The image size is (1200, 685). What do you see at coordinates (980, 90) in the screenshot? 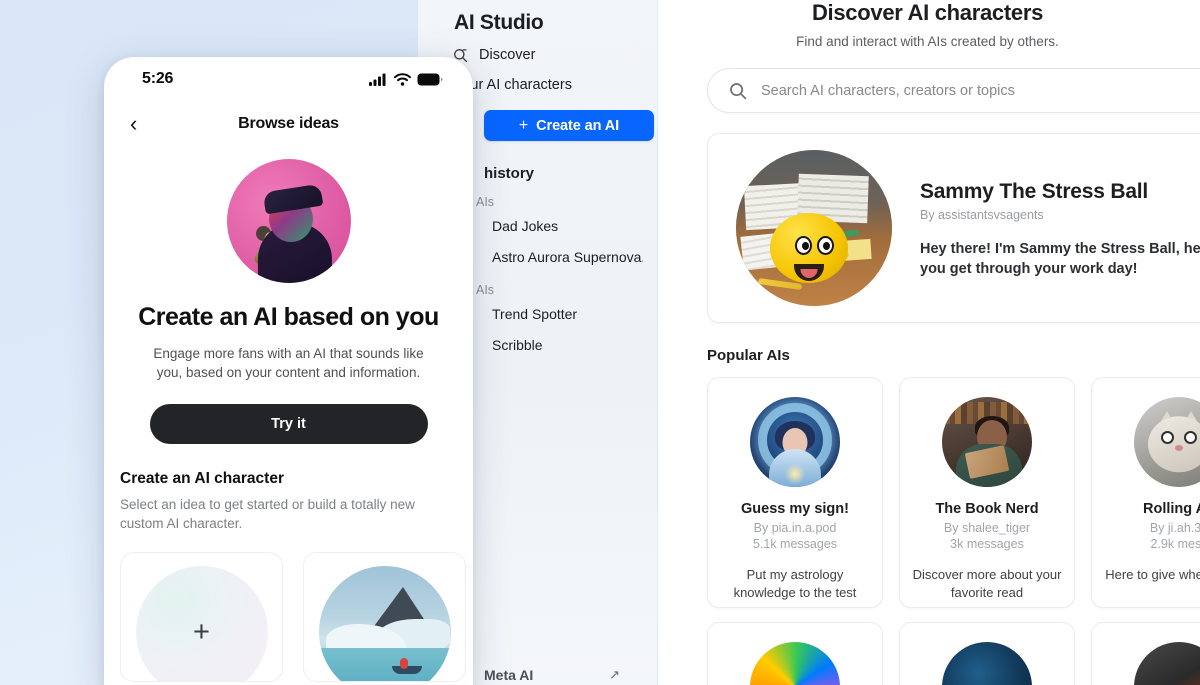
I see `search-input` at bounding box center [980, 90].